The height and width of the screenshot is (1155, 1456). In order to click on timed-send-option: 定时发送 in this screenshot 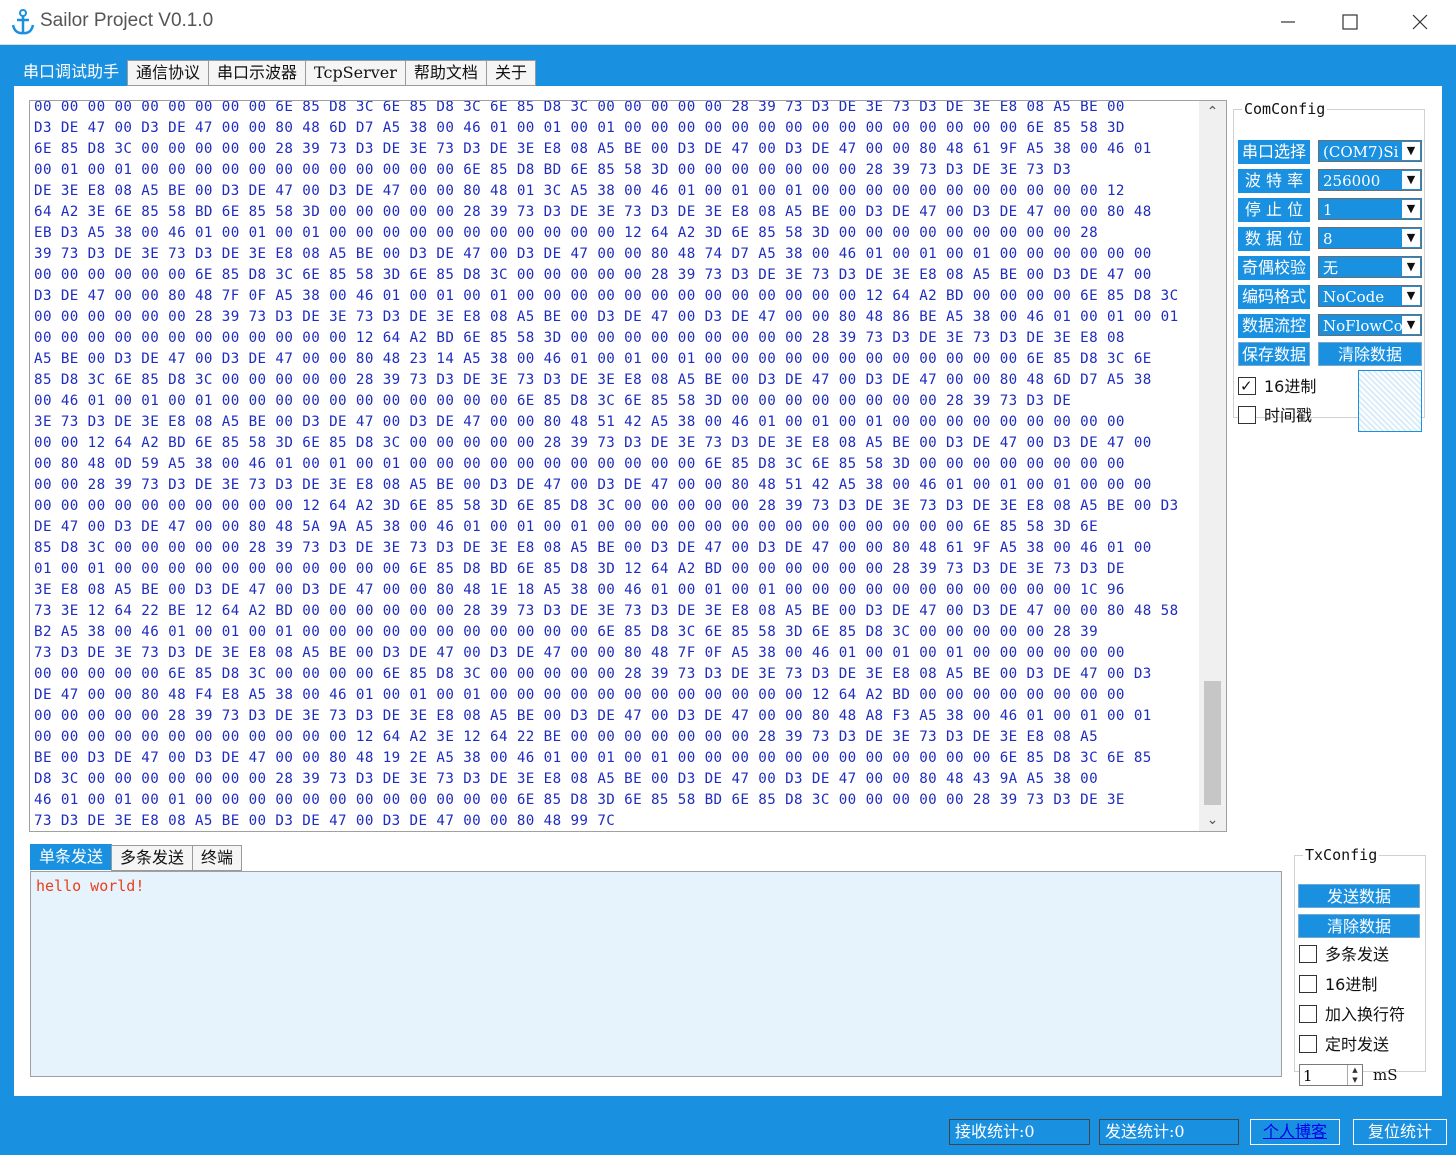, I will do `click(1360, 1045)`.